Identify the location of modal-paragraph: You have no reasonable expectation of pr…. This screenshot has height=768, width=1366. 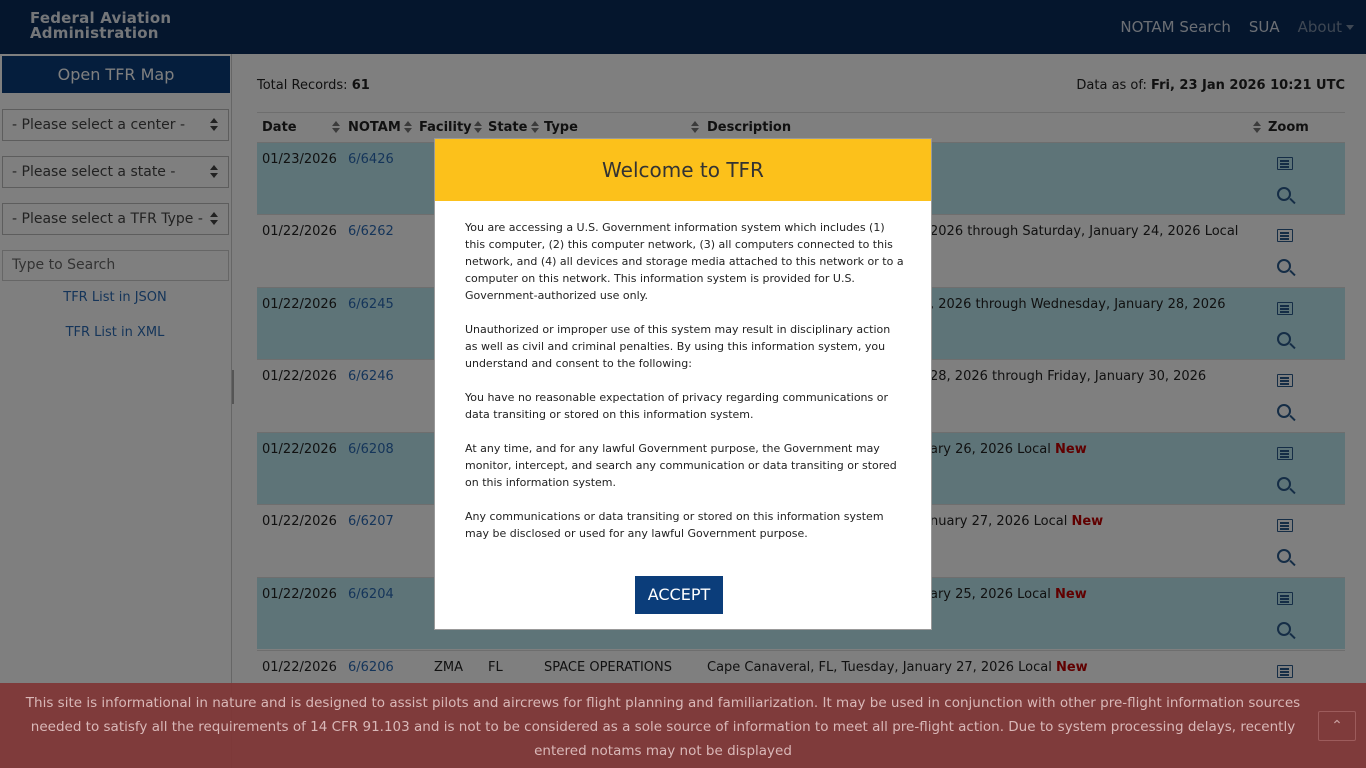
(677, 406).